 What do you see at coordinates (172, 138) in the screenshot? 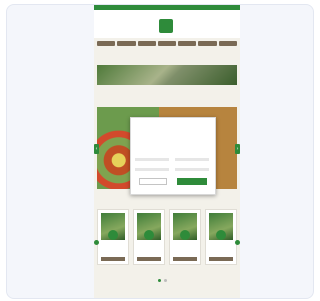
I see `consent-body` at bounding box center [172, 138].